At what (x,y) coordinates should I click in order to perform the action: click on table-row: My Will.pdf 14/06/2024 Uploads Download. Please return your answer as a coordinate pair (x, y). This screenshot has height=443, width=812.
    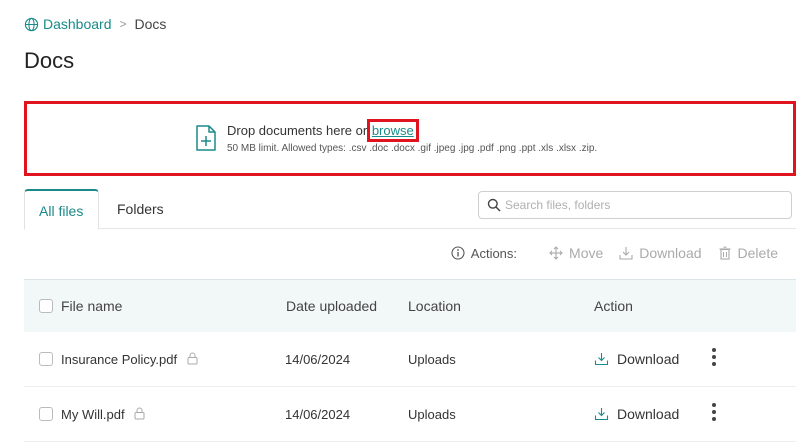
    Looking at the image, I should click on (410, 414).